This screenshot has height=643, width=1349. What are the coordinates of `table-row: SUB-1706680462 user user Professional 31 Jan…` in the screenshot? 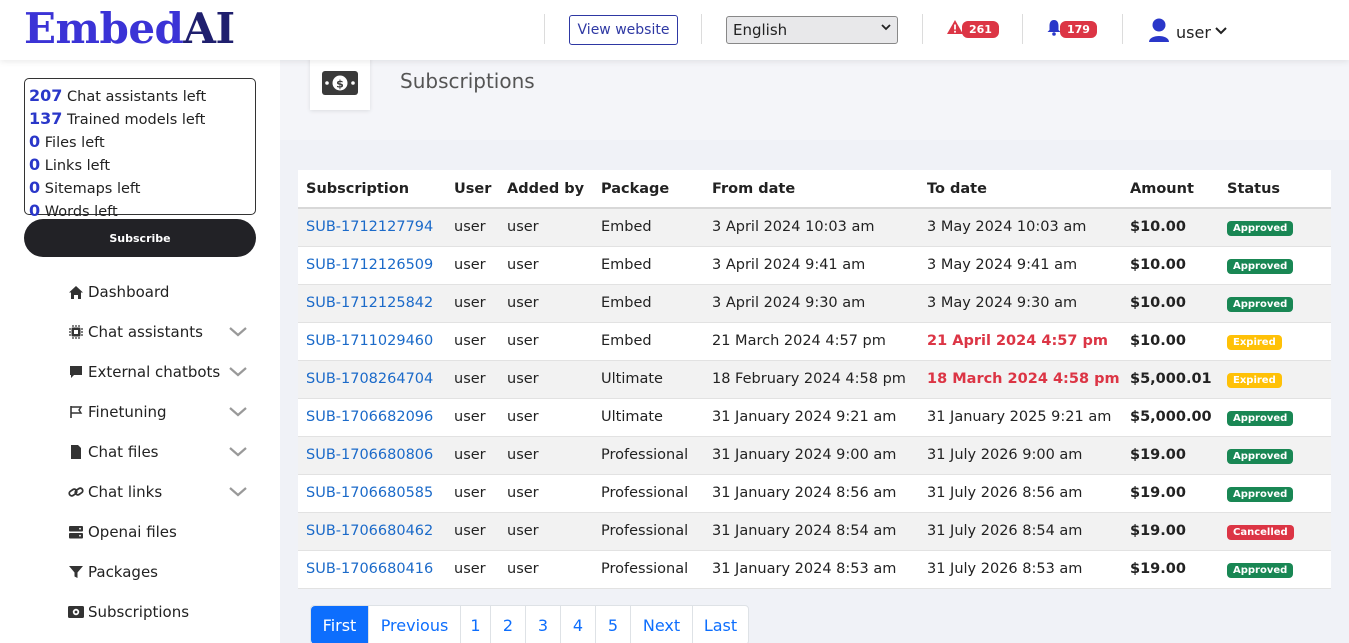 It's located at (814, 531).